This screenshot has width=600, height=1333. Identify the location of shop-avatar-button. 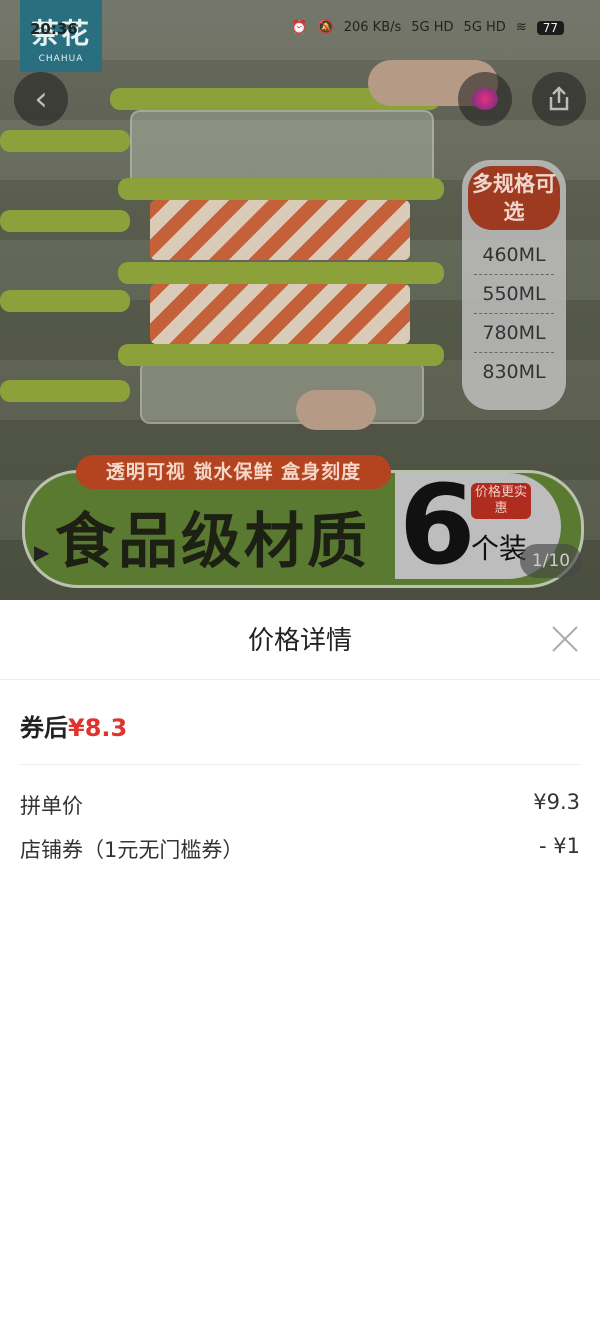
(485, 99).